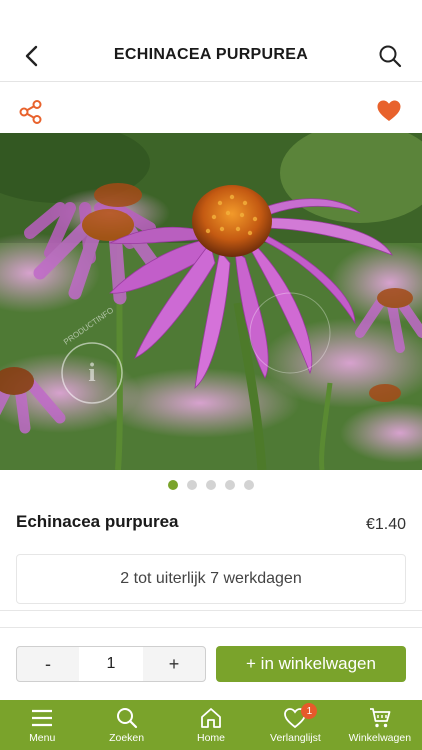  I want to click on tab-home: Home, so click(211, 725).